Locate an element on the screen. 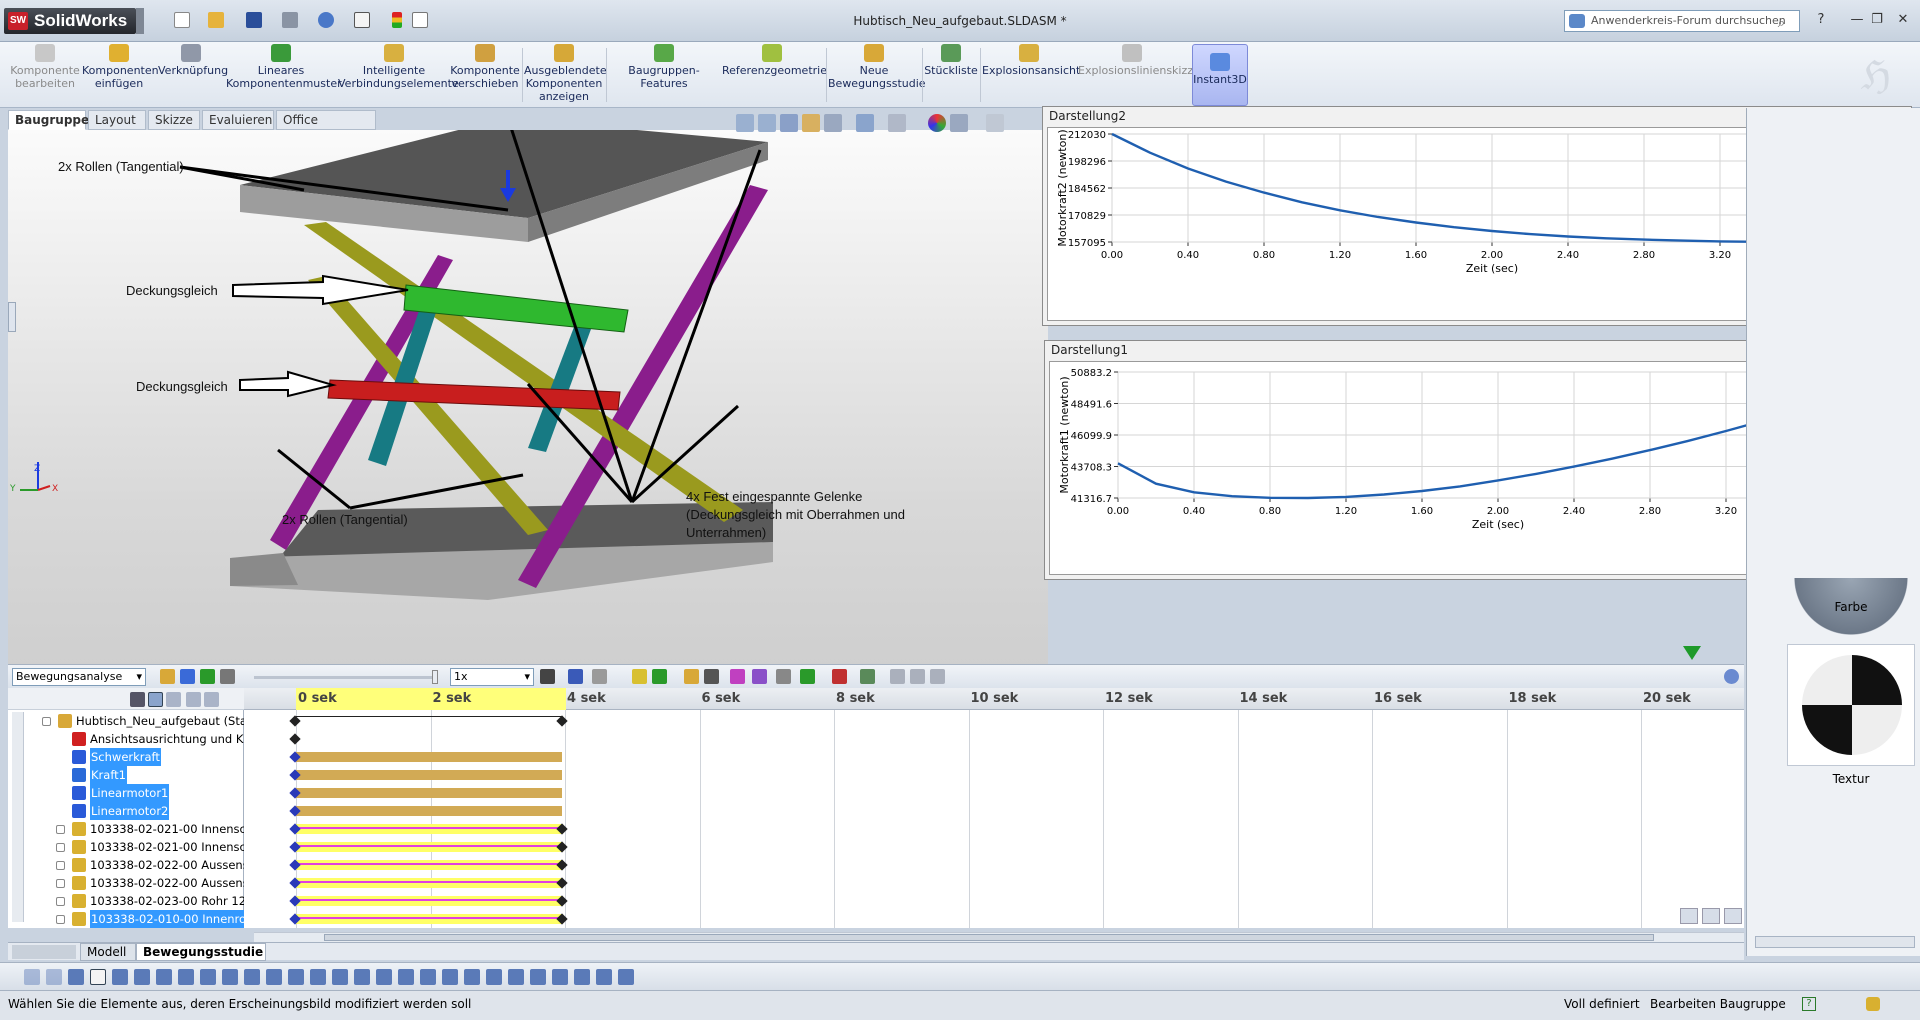 The height and width of the screenshot is (1020, 1920). save-animation-icon is located at coordinates (575, 676).